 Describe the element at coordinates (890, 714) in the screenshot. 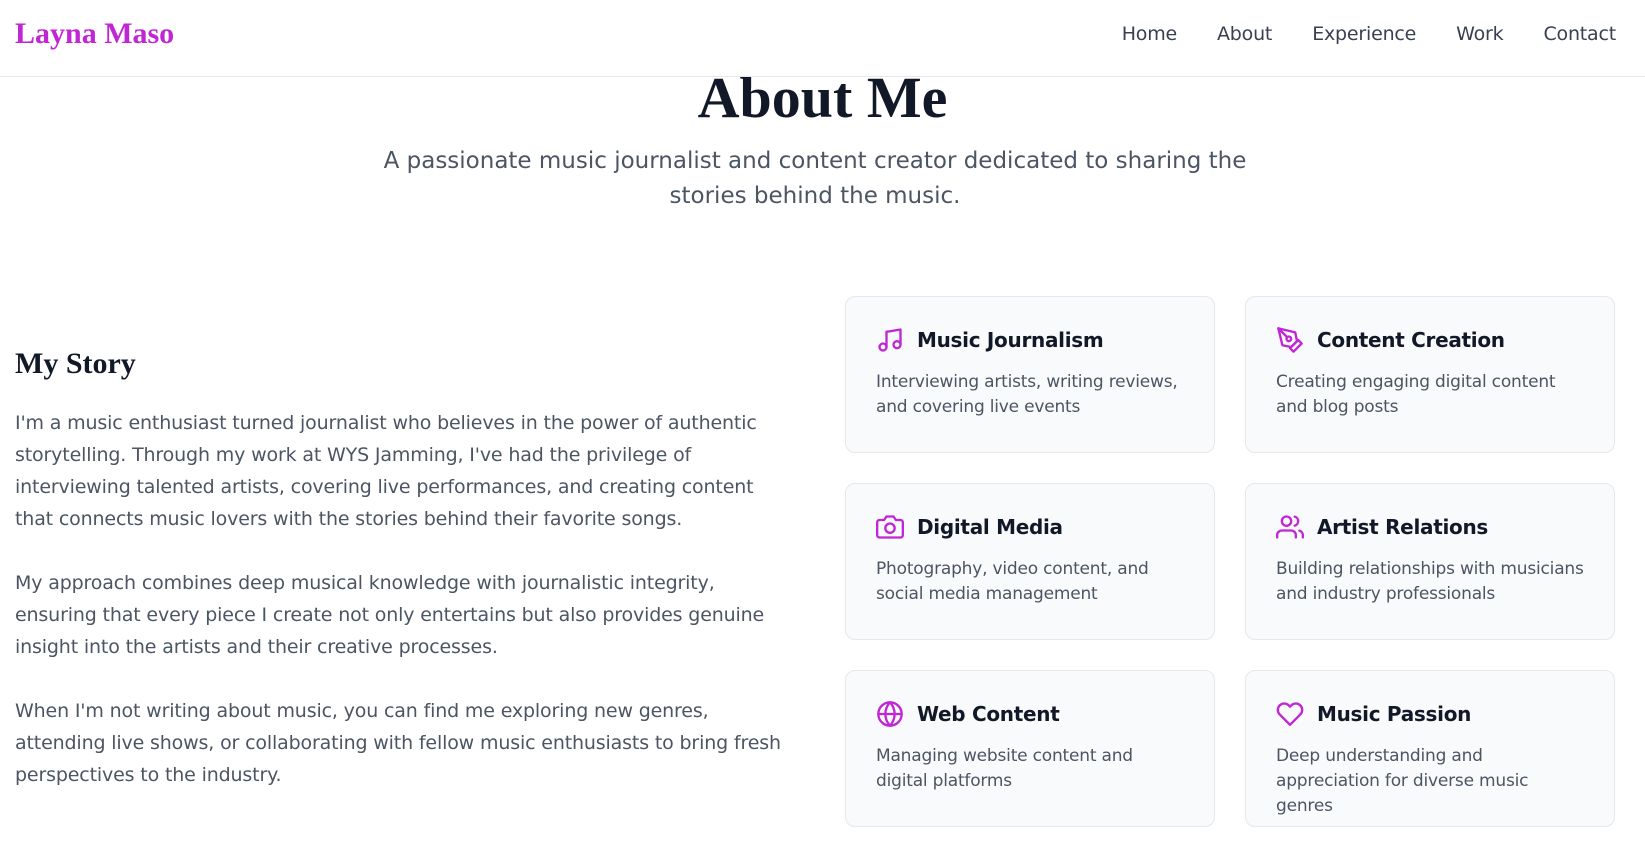

I see `globe-icon` at that location.